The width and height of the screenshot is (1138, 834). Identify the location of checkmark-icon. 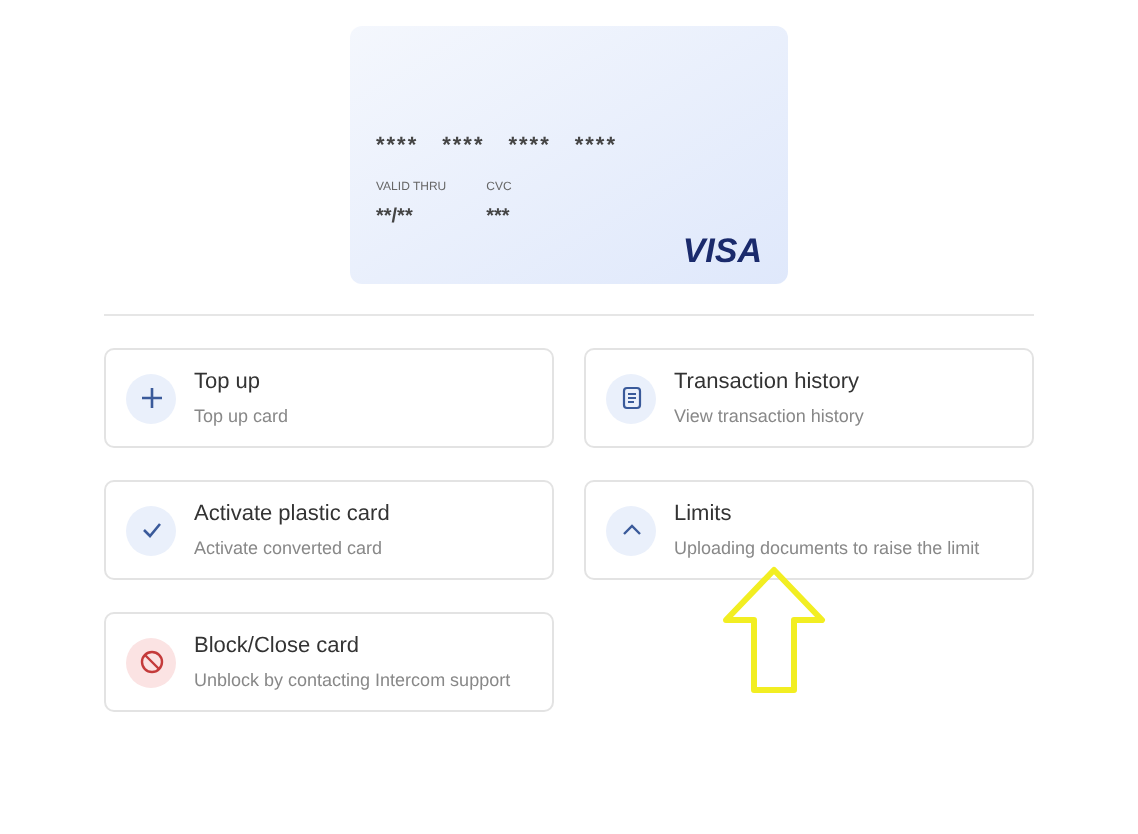
(151, 530).